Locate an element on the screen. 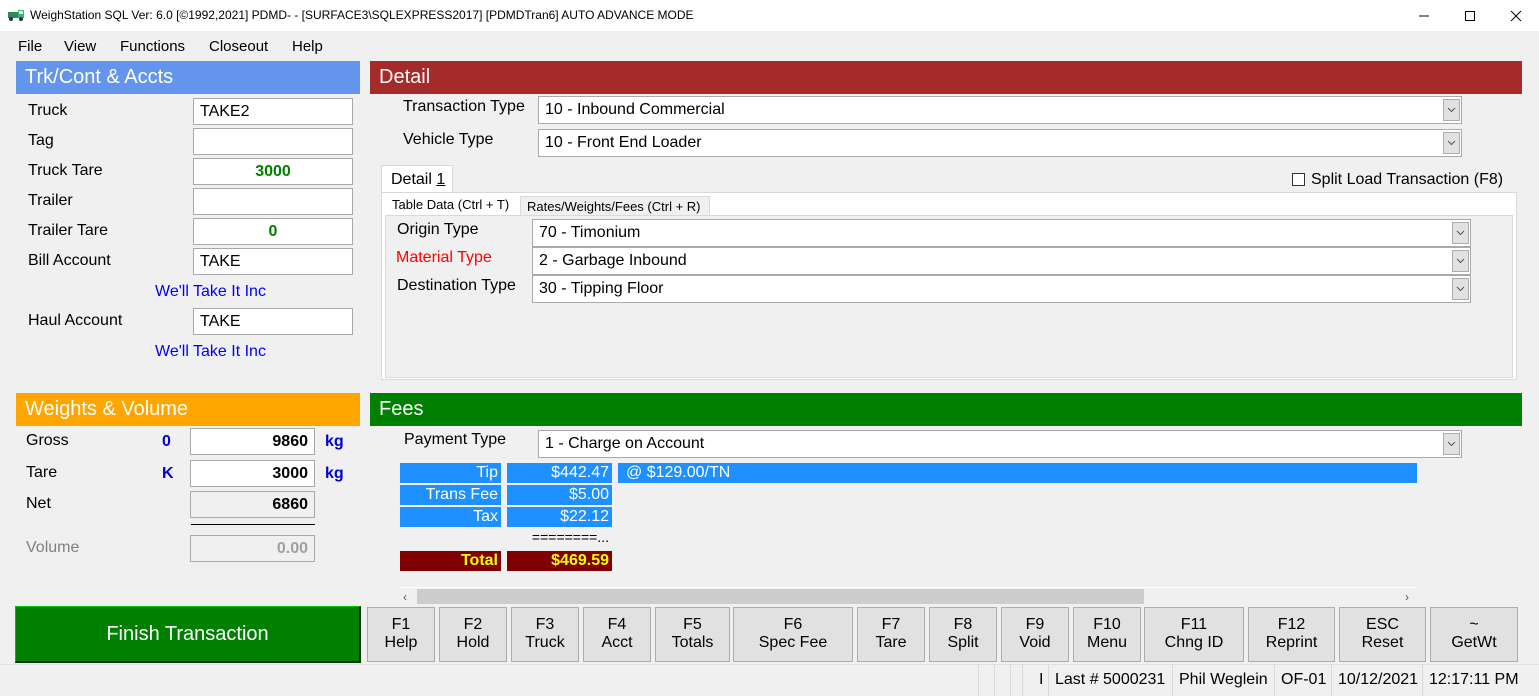 The height and width of the screenshot is (696, 1539). vehicle-type-select: 10 - Front End Loader is located at coordinates (1000, 143).